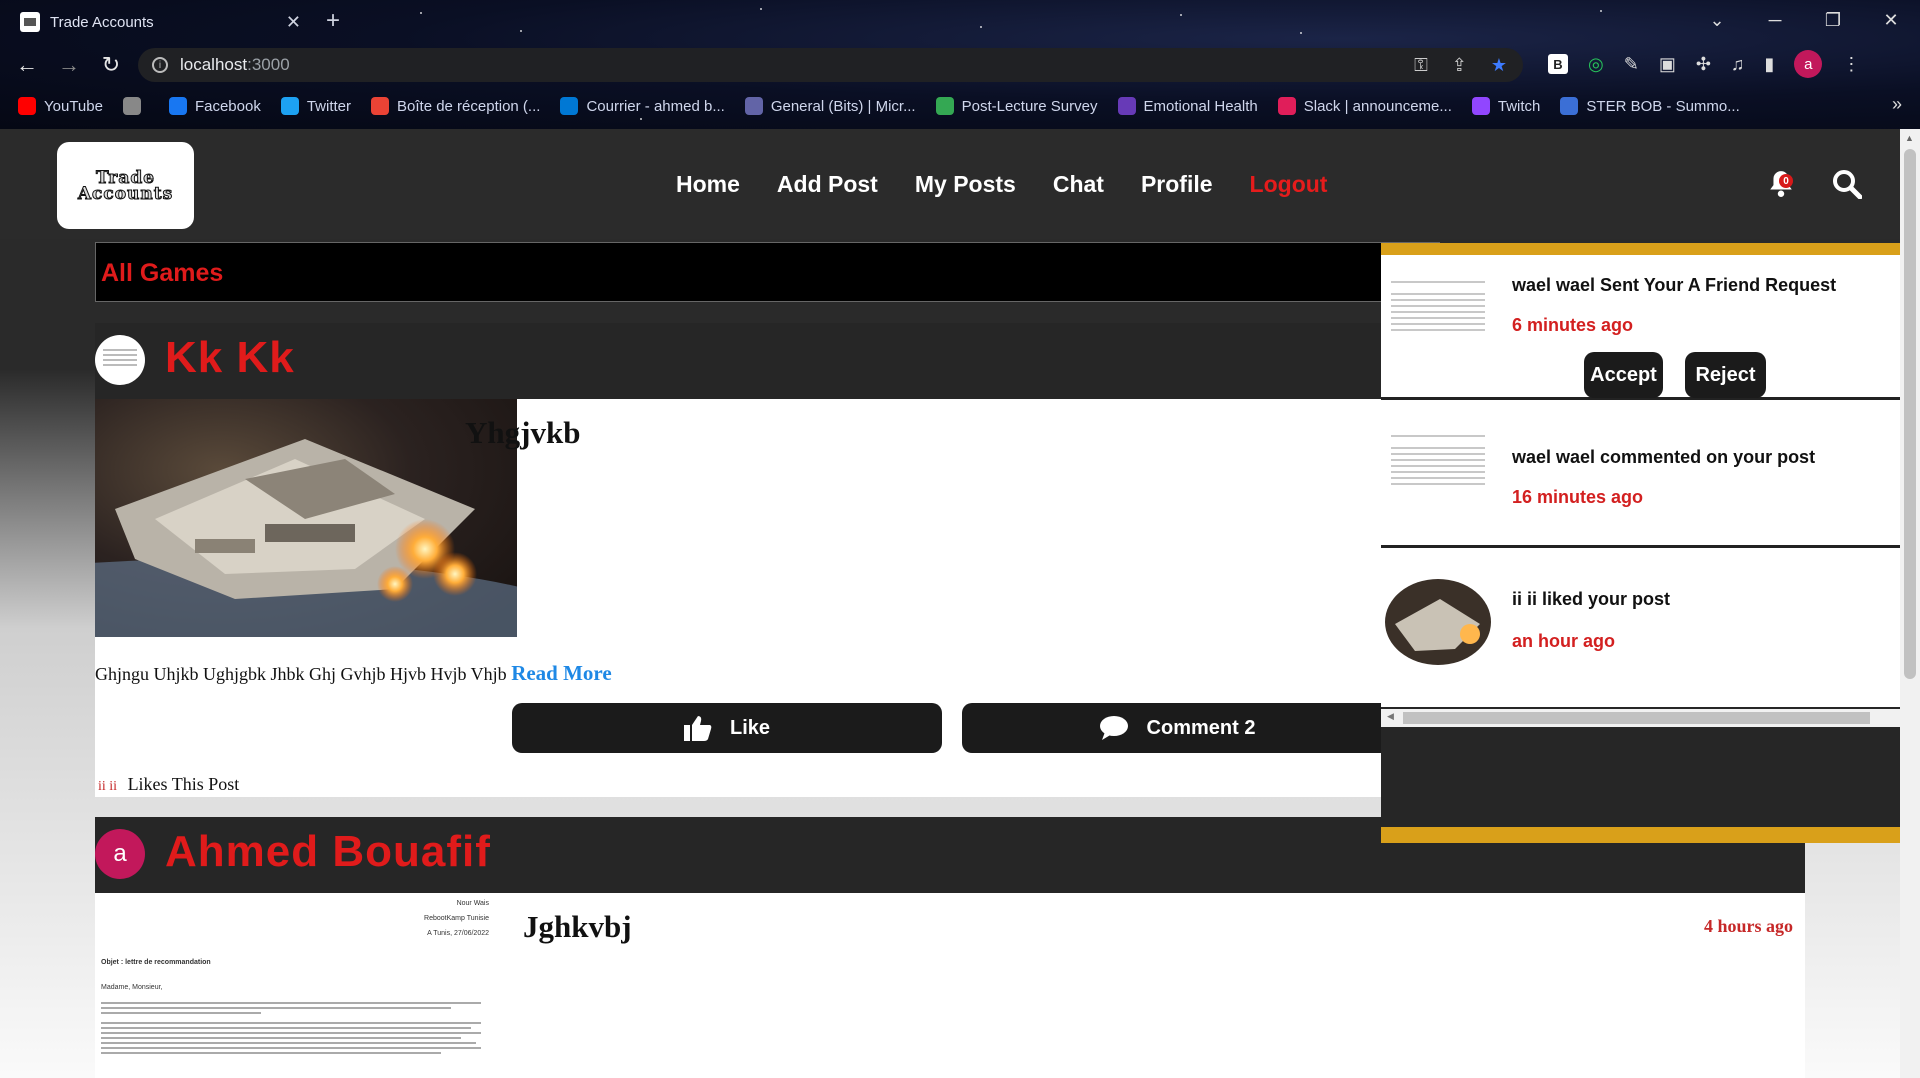  I want to click on games-filter-bar: All Games, so click(767, 272).